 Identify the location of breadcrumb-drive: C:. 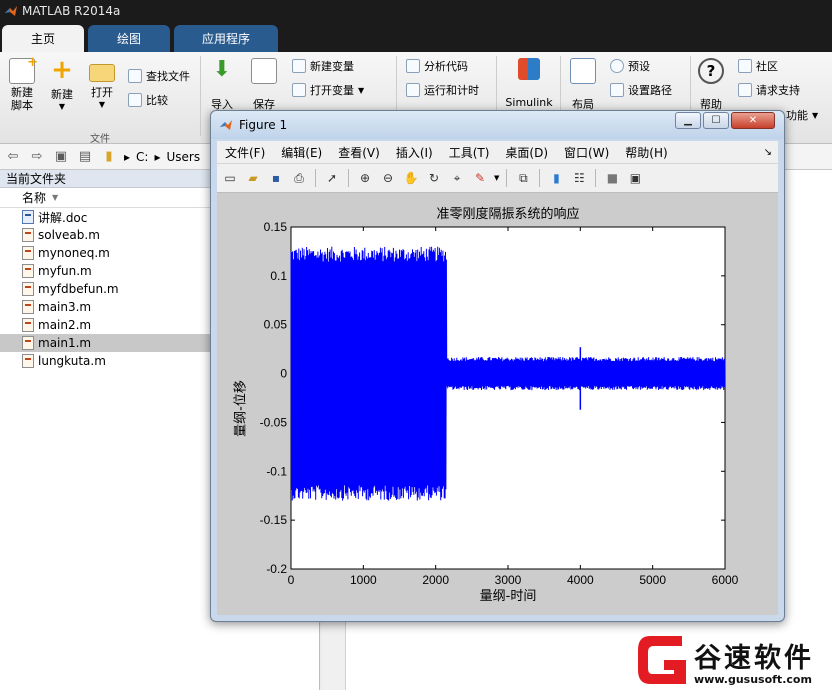
(142, 157).